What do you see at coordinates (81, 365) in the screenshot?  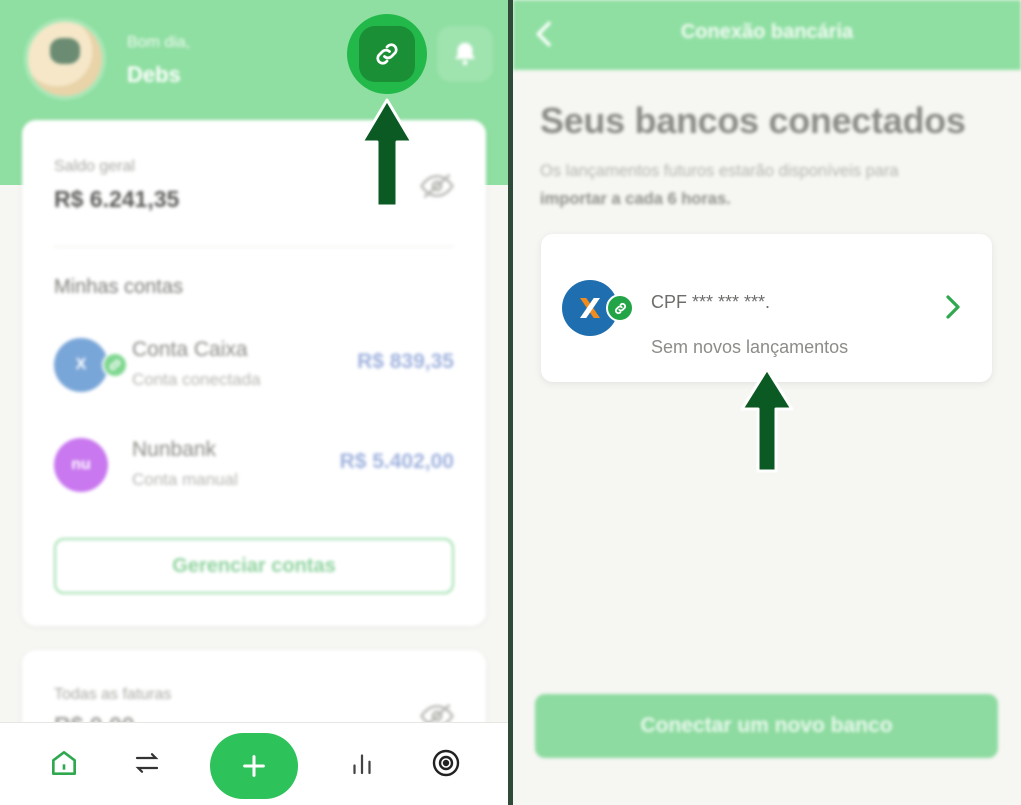 I see `caixa-logo: X` at bounding box center [81, 365].